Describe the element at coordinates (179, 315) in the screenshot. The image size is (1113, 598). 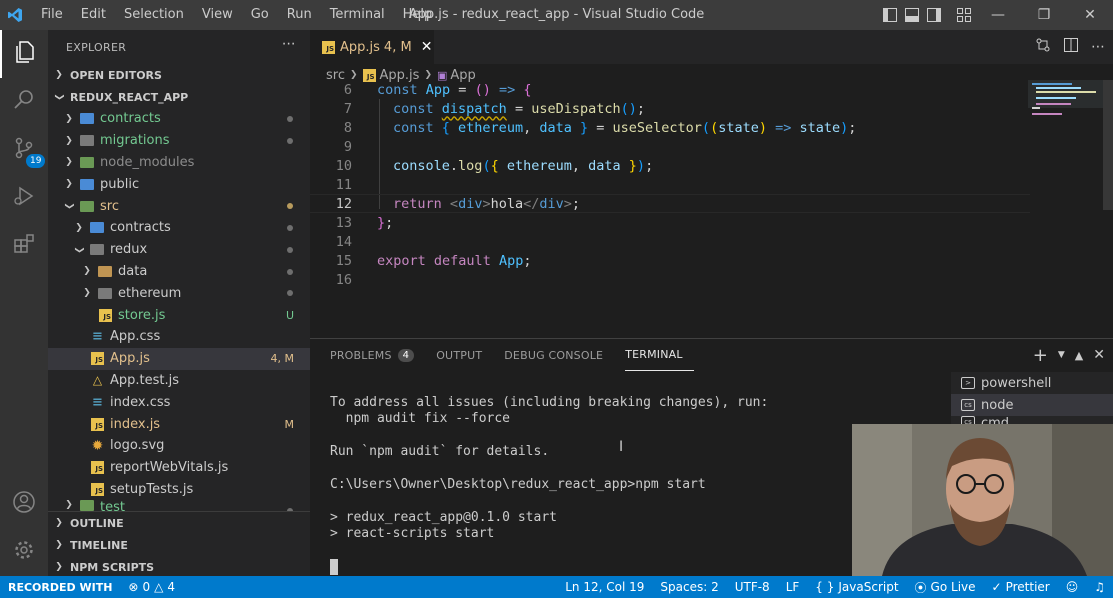
I see `tree-item-store-js: JS store.js U` at that location.